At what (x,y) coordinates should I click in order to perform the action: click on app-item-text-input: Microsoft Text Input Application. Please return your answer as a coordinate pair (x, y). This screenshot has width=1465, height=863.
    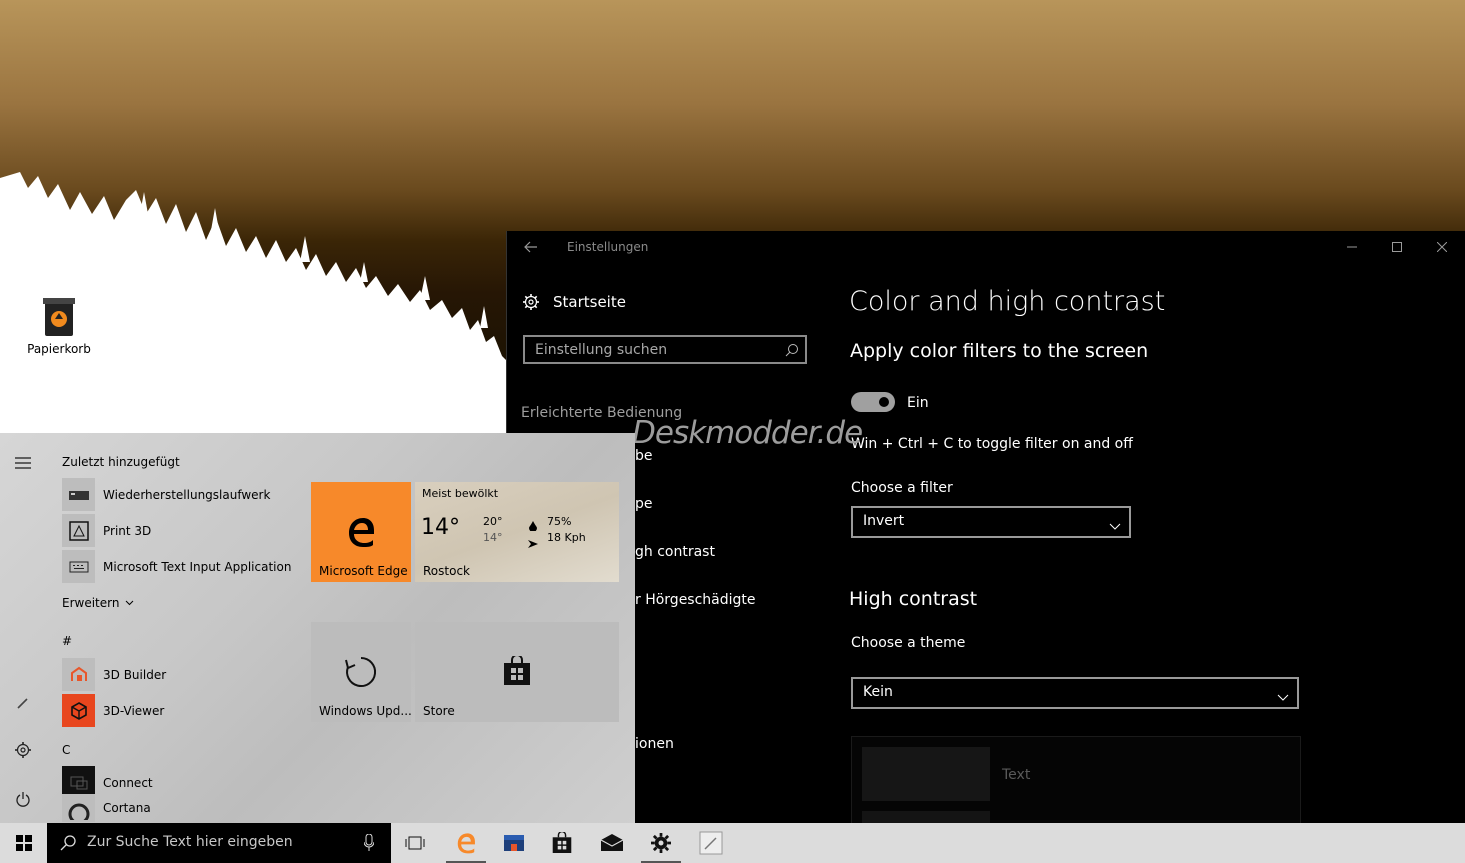
    Looking at the image, I should click on (176, 566).